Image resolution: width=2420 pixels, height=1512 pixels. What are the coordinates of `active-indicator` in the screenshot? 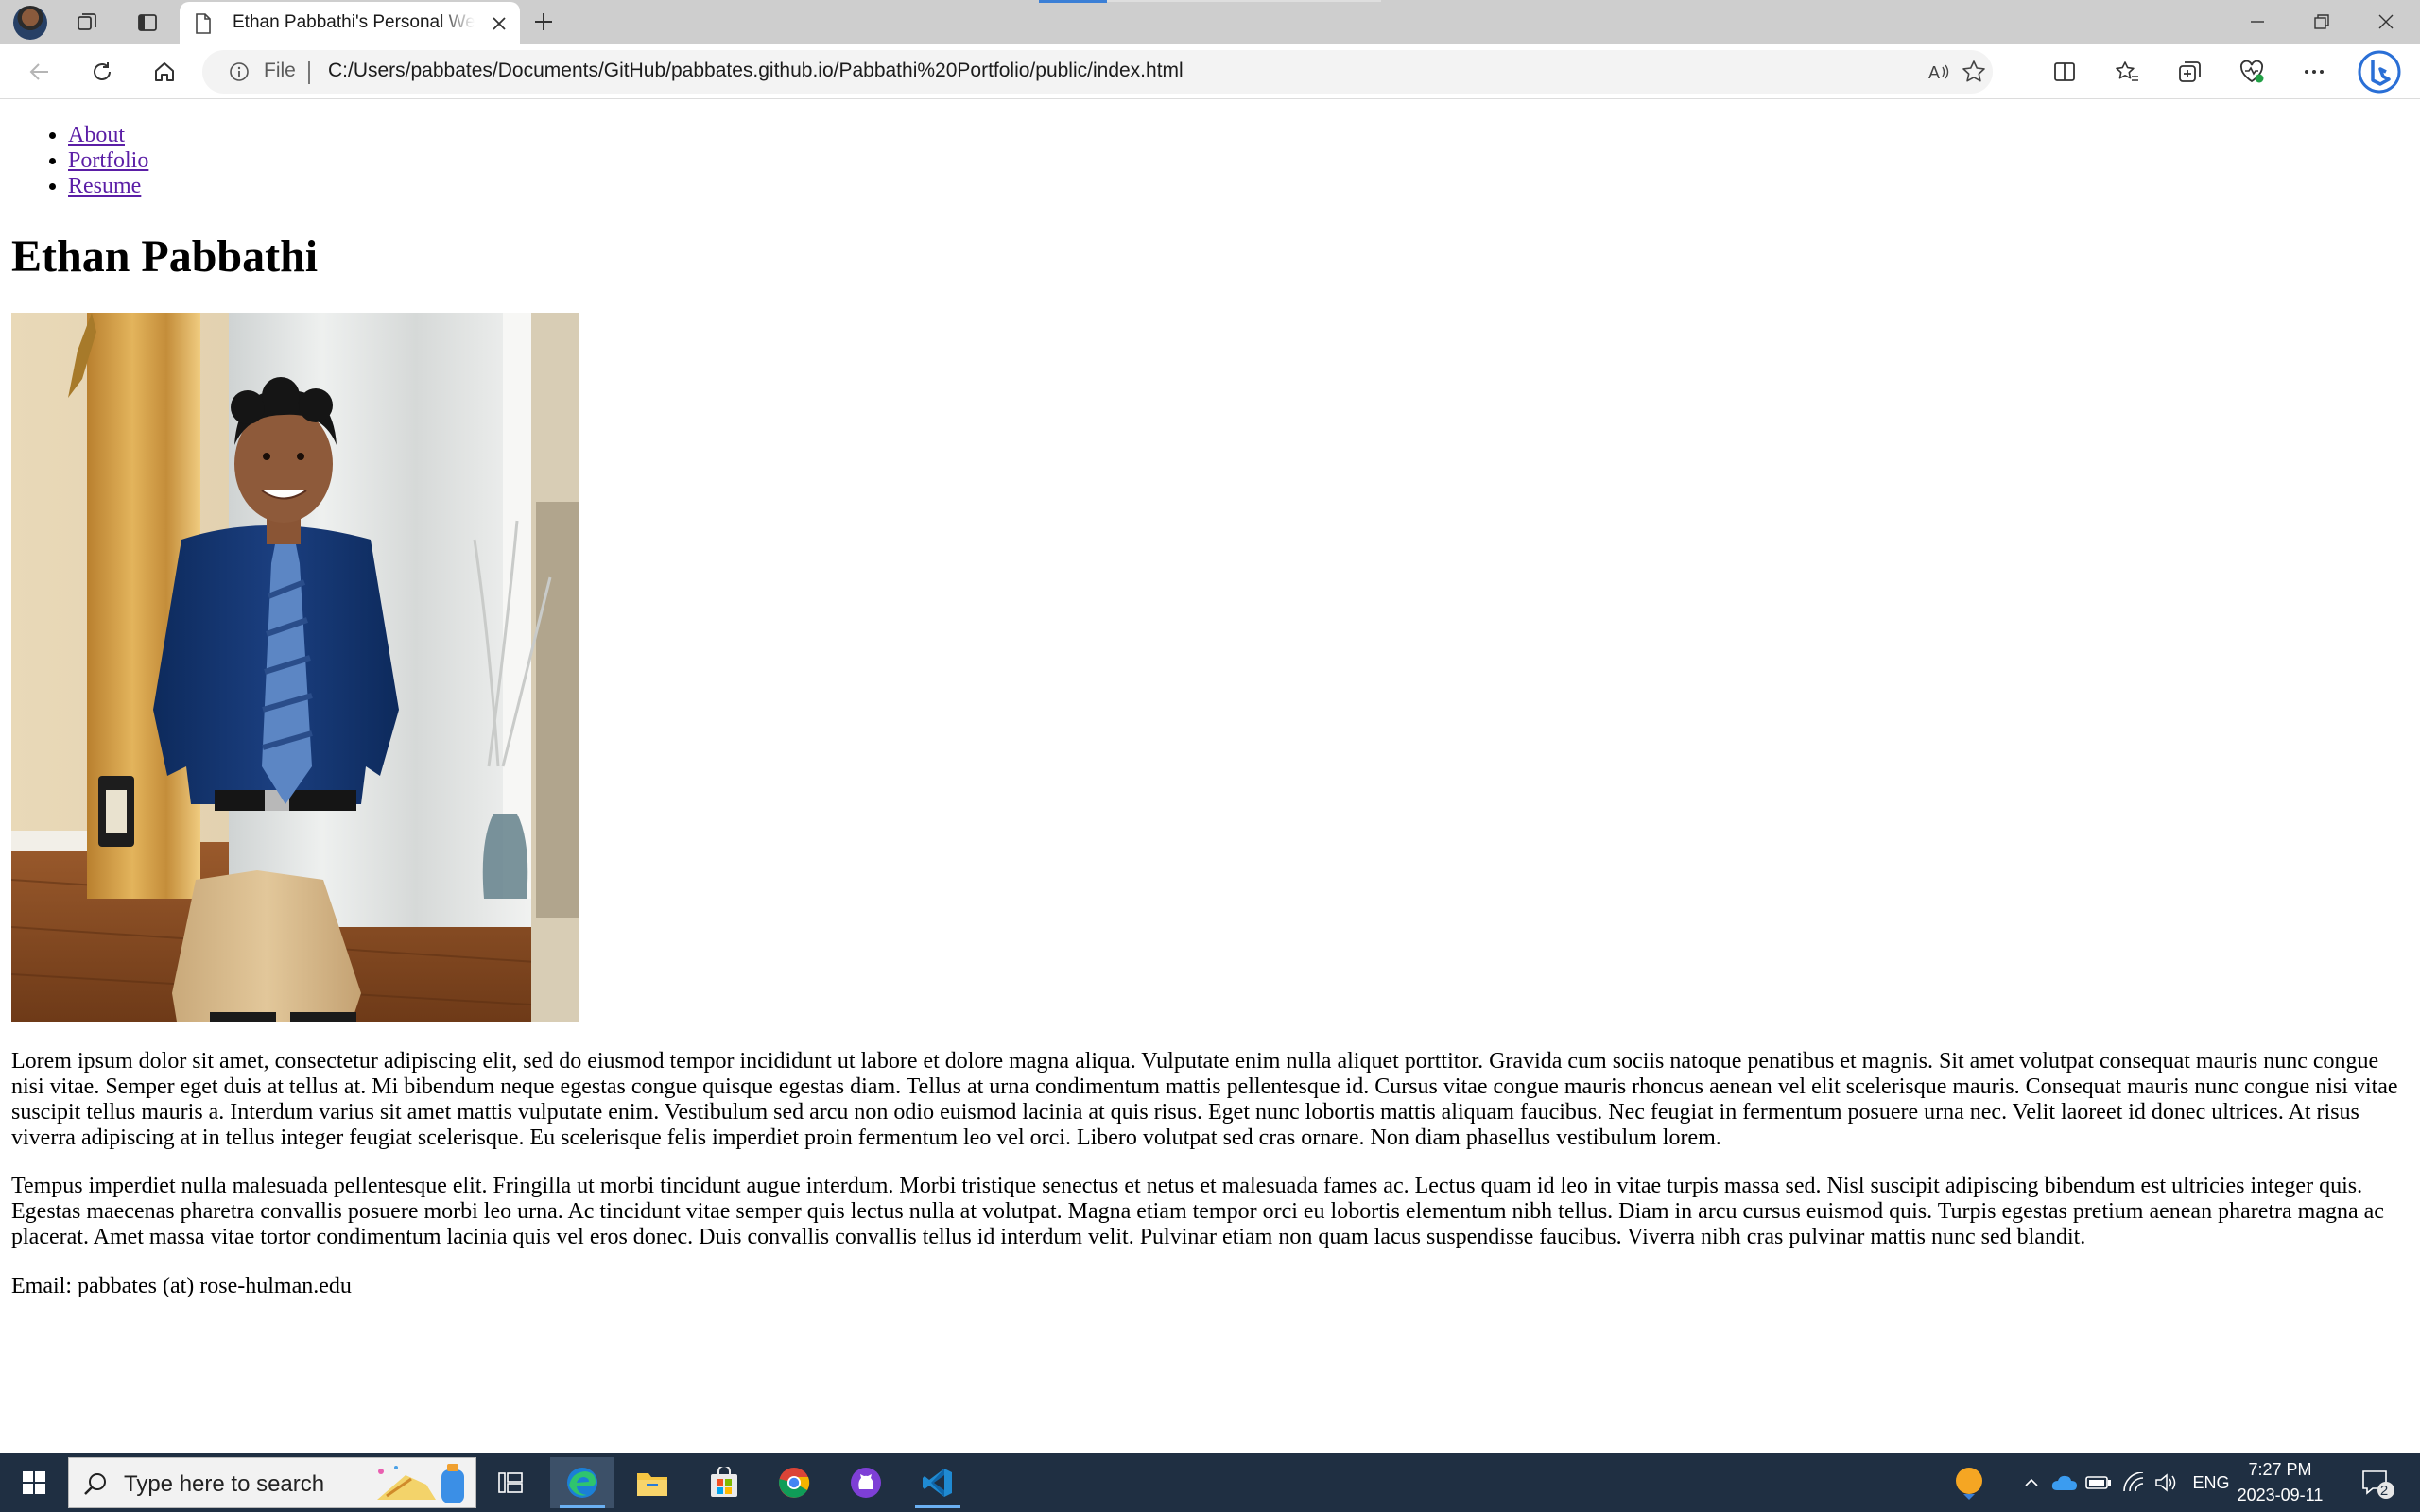 It's located at (582, 1506).